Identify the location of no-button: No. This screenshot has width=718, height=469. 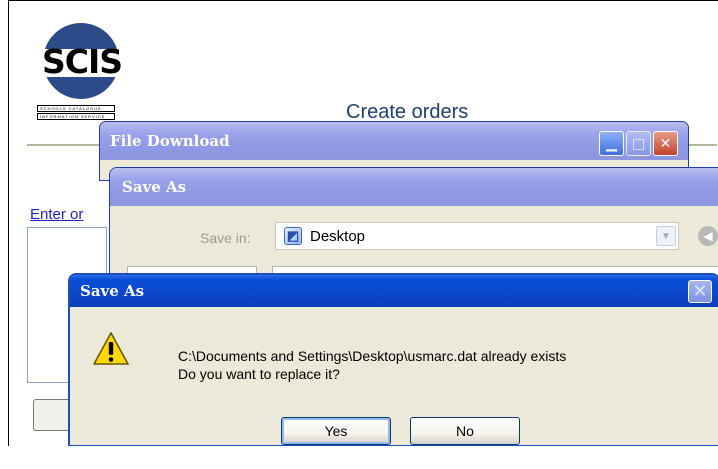
(465, 431).